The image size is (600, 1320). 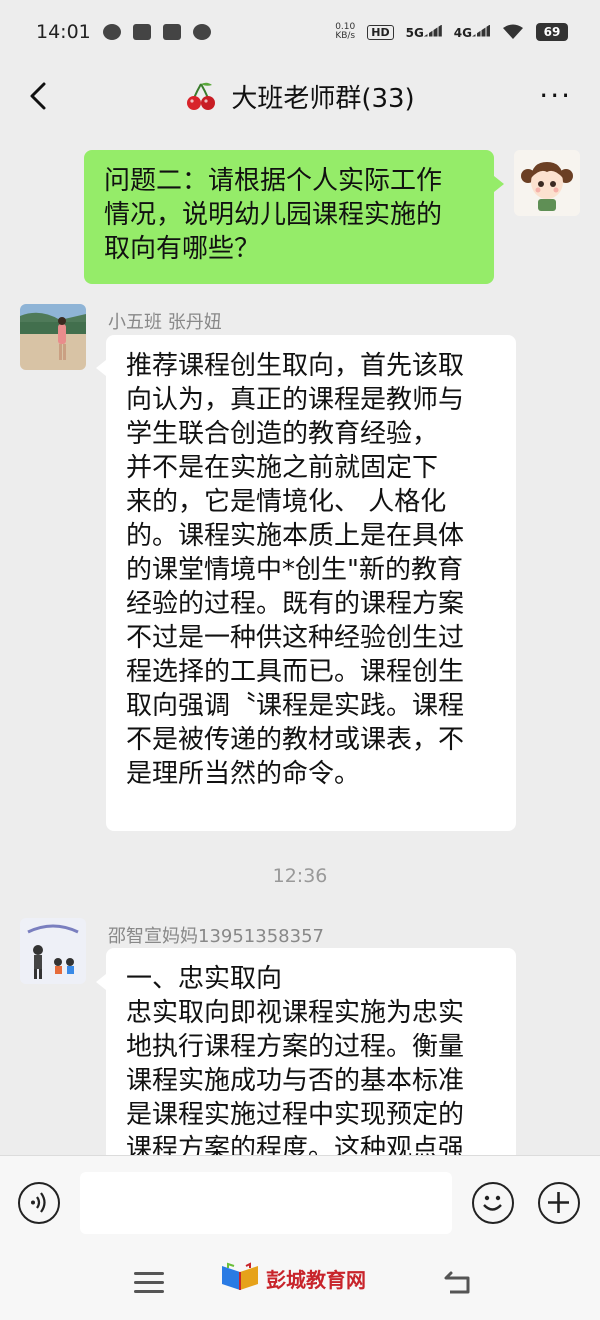 What do you see at coordinates (216, 936) in the screenshot?
I see `sender-name: 邵智宣妈妈13951358357` at bounding box center [216, 936].